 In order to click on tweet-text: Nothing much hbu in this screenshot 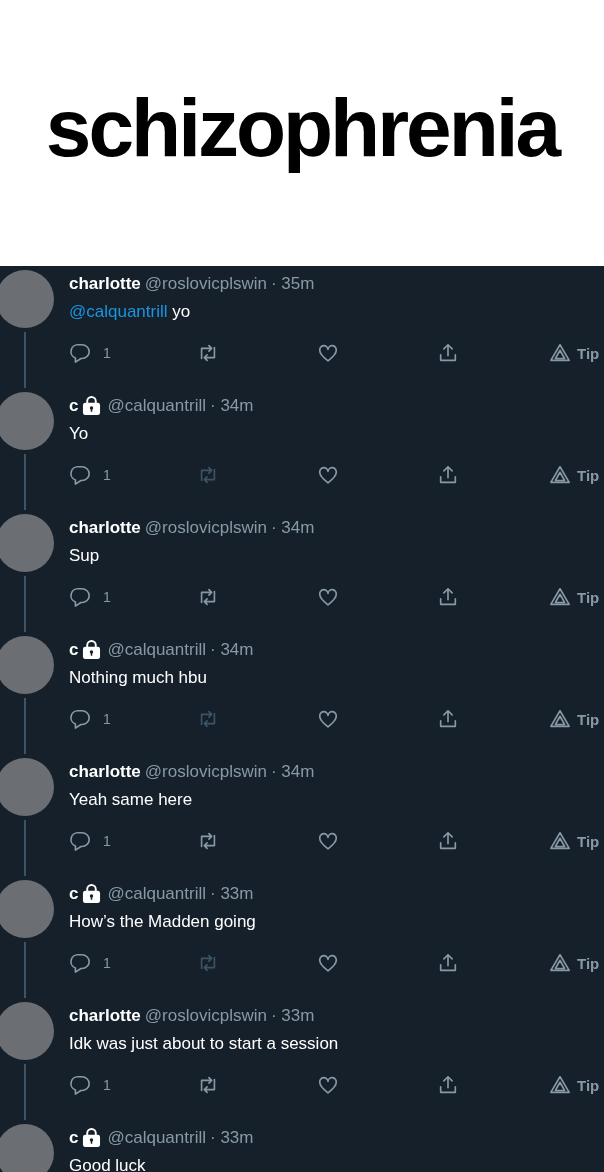, I will do `click(138, 678)`.